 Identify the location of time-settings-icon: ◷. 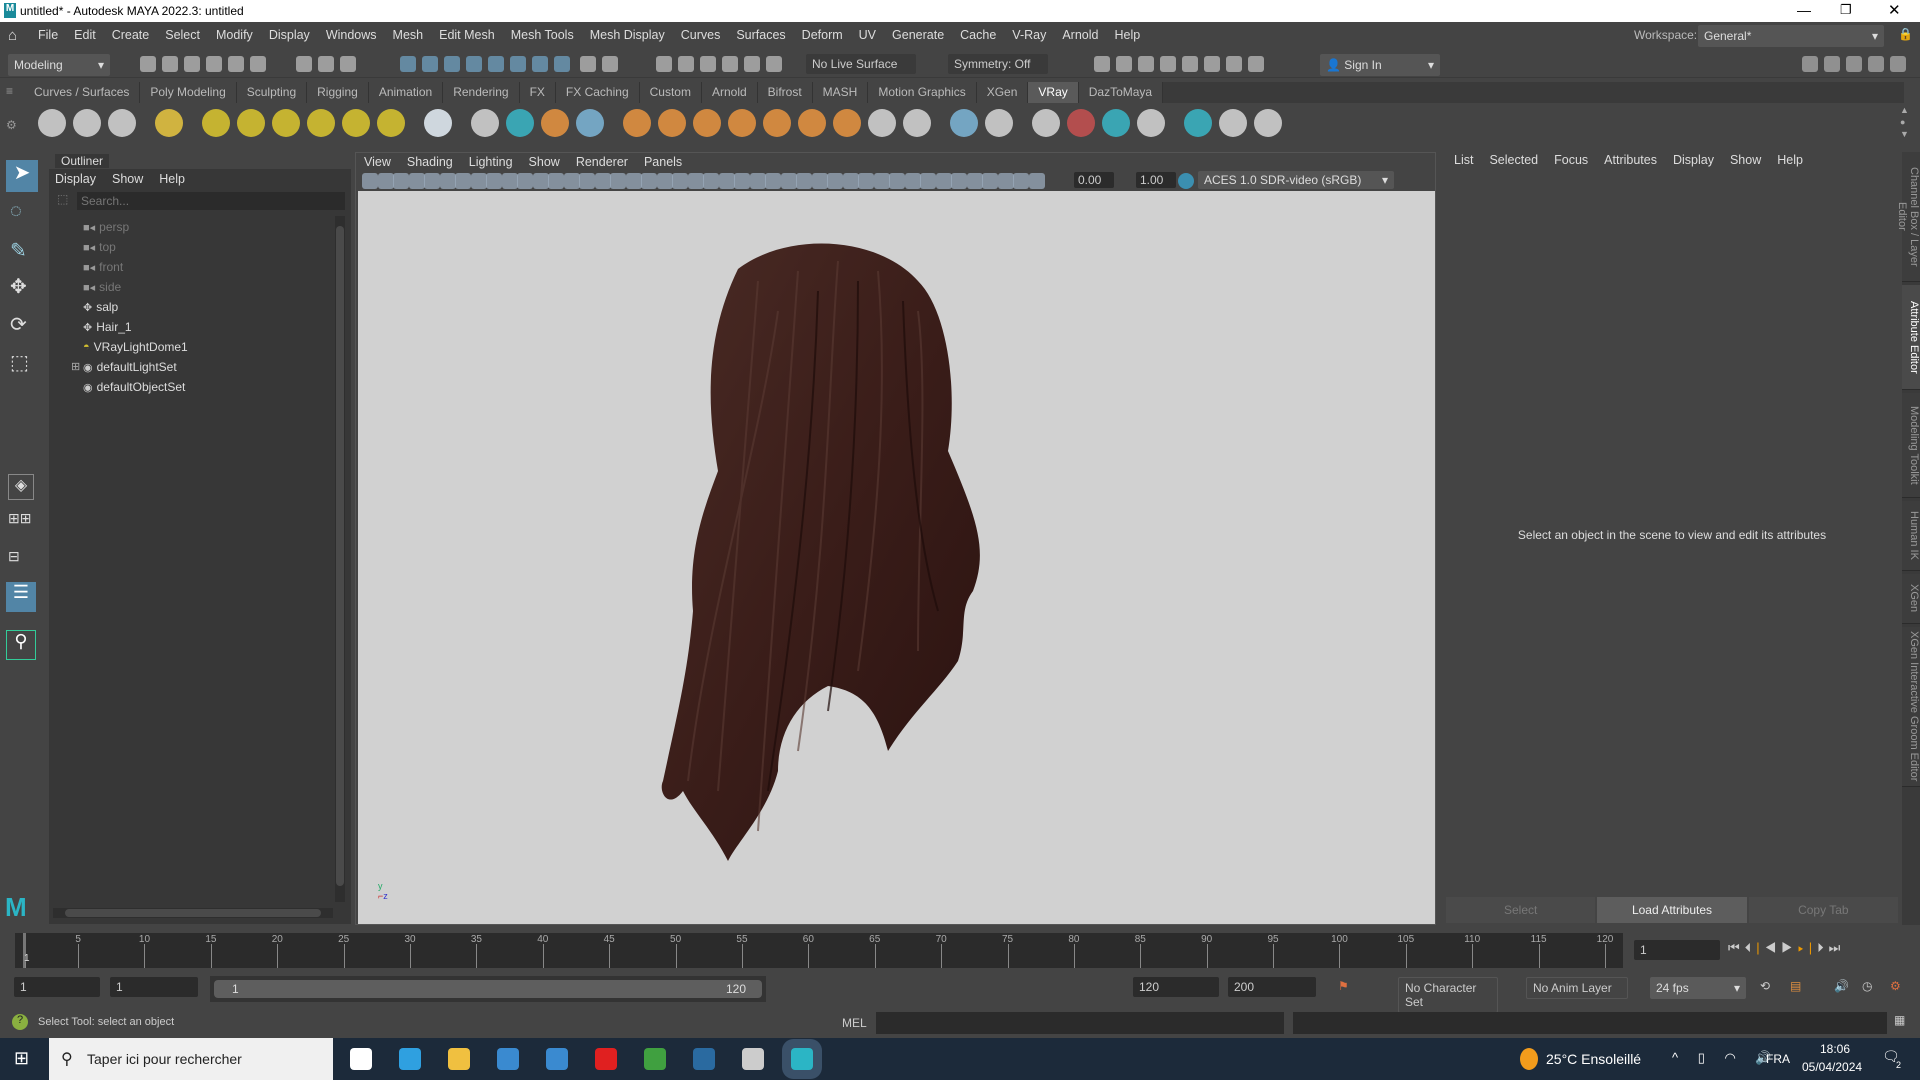
(1867, 986).